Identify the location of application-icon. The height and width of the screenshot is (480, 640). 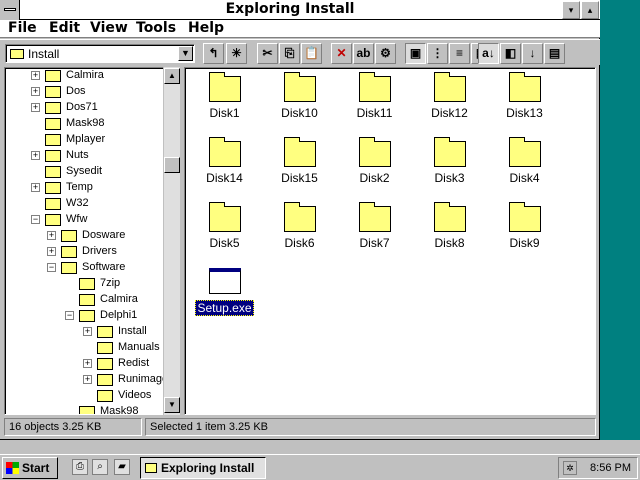
(225, 281).